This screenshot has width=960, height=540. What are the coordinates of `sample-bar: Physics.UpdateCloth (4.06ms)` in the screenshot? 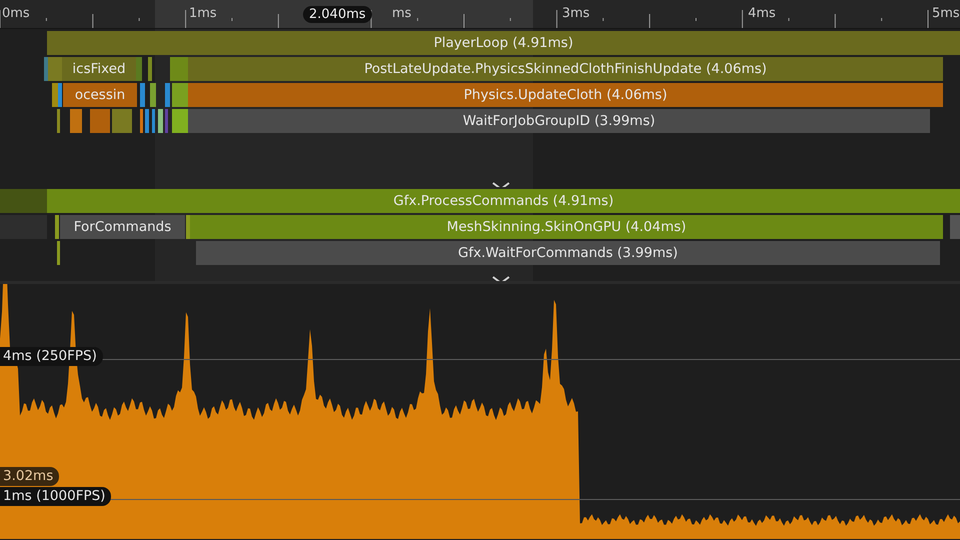 It's located at (565, 95).